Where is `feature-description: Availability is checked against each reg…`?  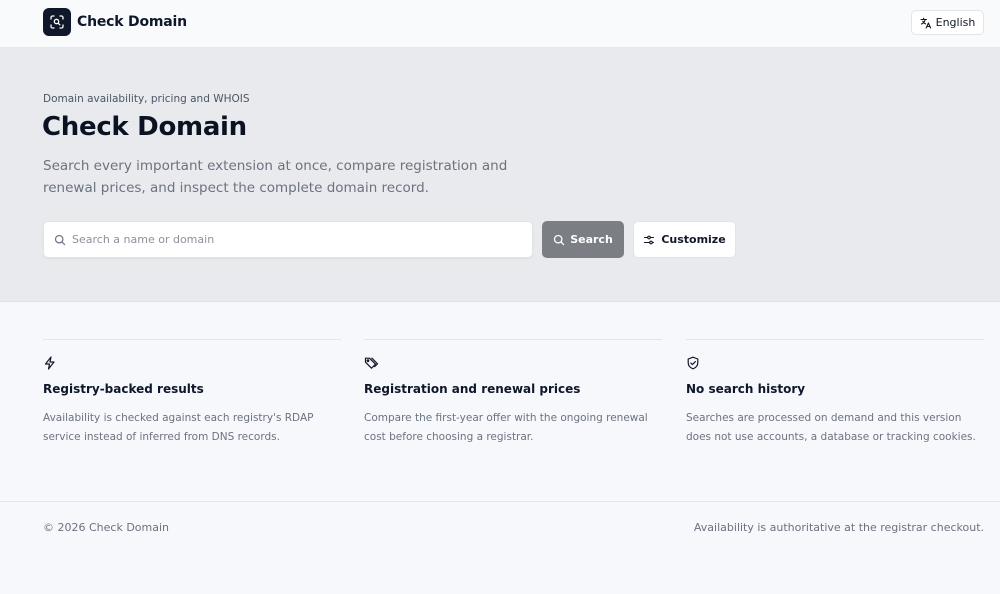
feature-description: Availability is checked against each reg… is located at coordinates (178, 427).